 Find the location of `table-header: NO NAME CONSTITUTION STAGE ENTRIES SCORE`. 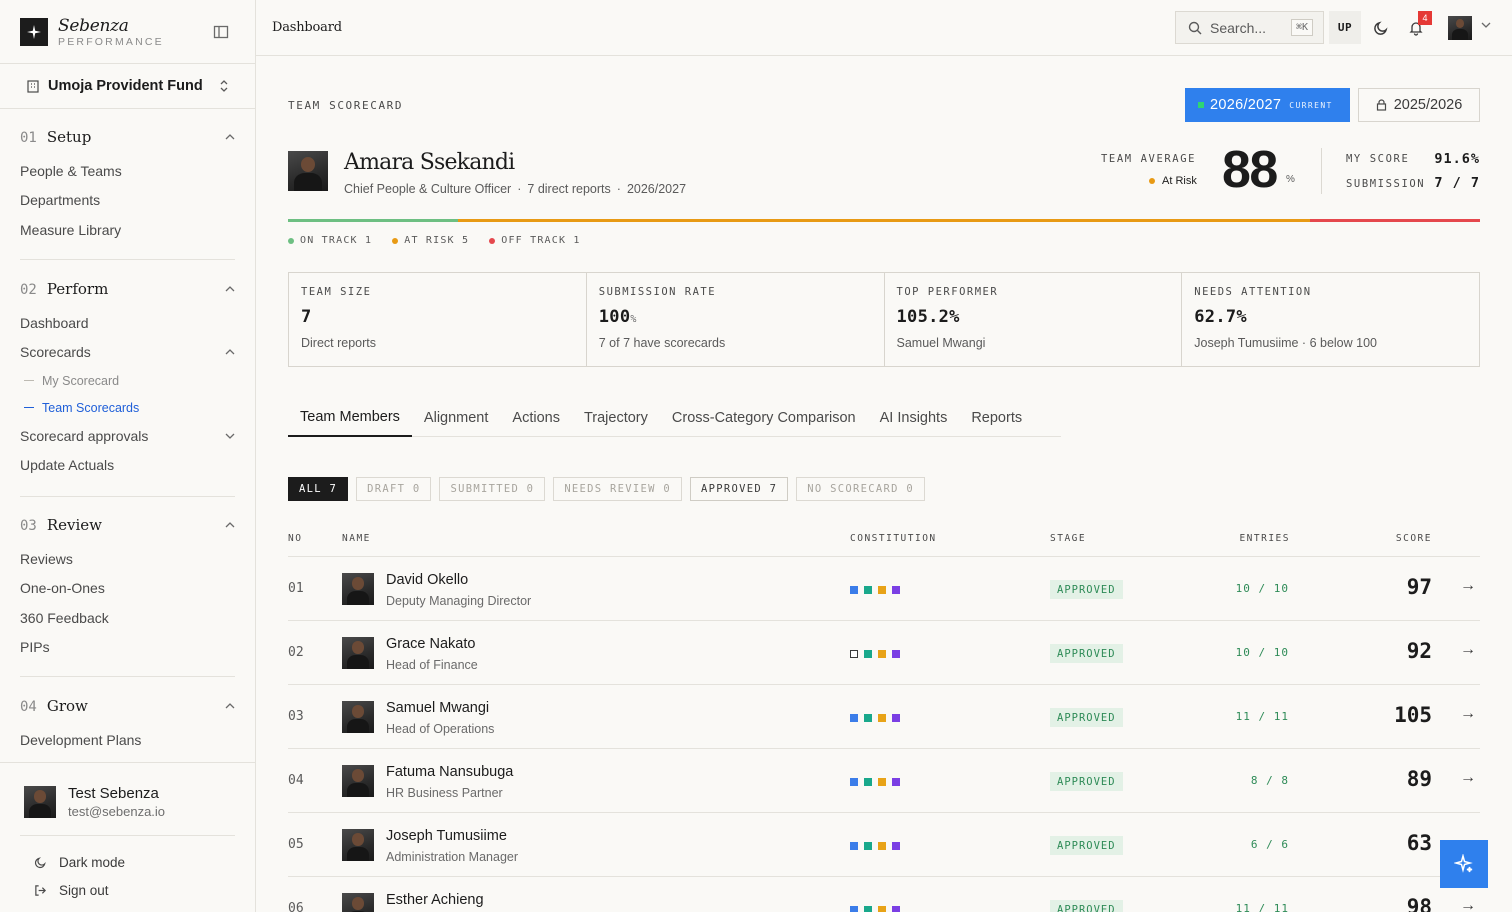

table-header: NO NAME CONSTITUTION STAGE ENTRIES SCORE is located at coordinates (884, 545).